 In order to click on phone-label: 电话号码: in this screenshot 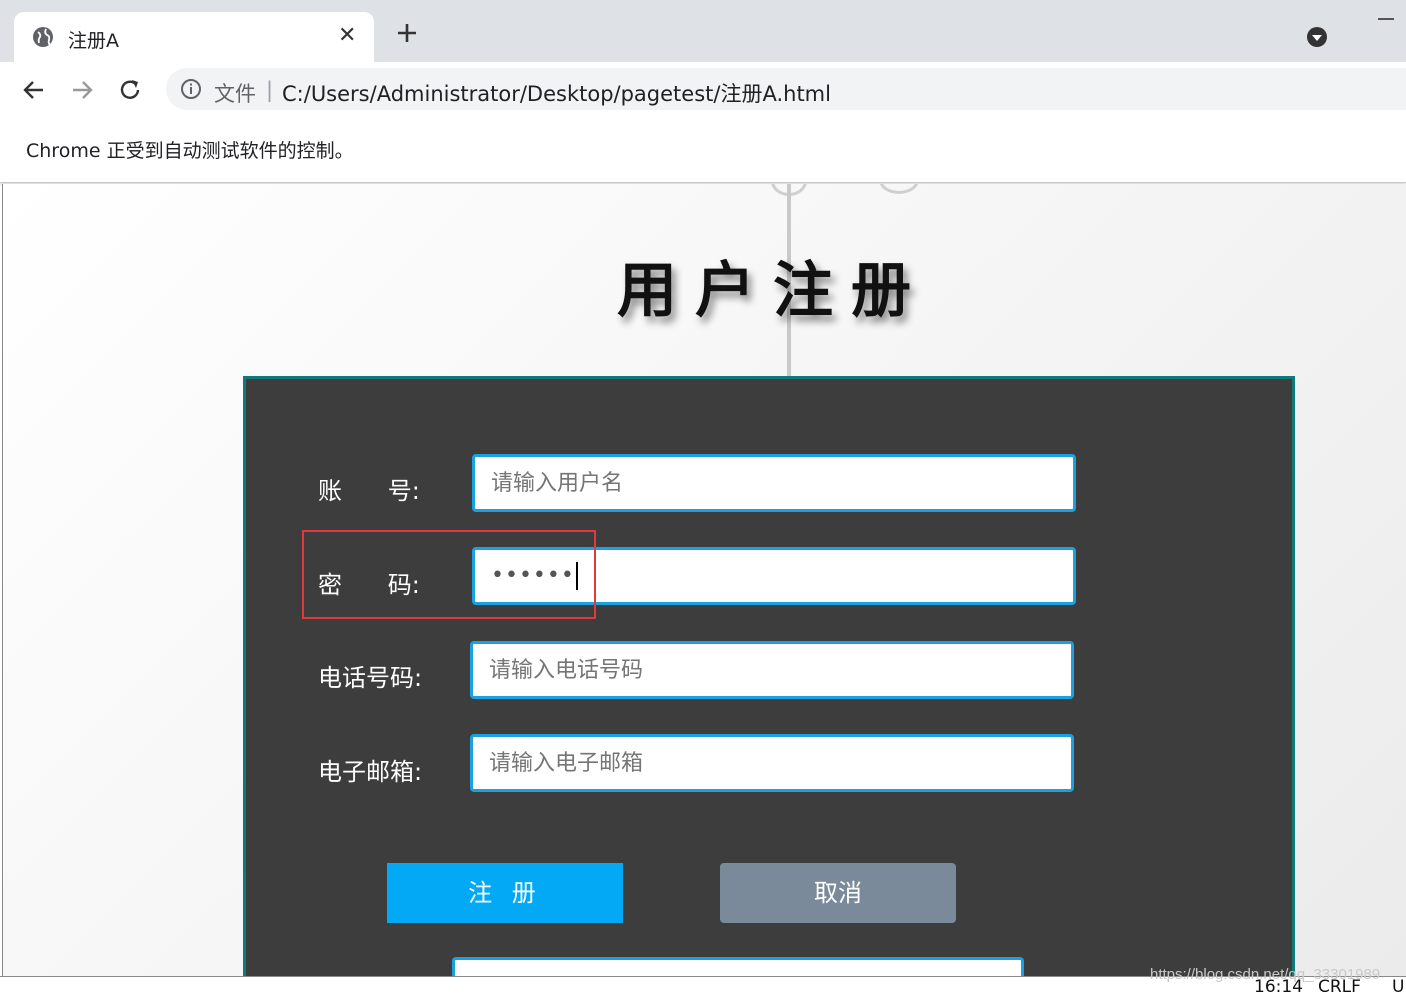, I will do `click(370, 678)`.